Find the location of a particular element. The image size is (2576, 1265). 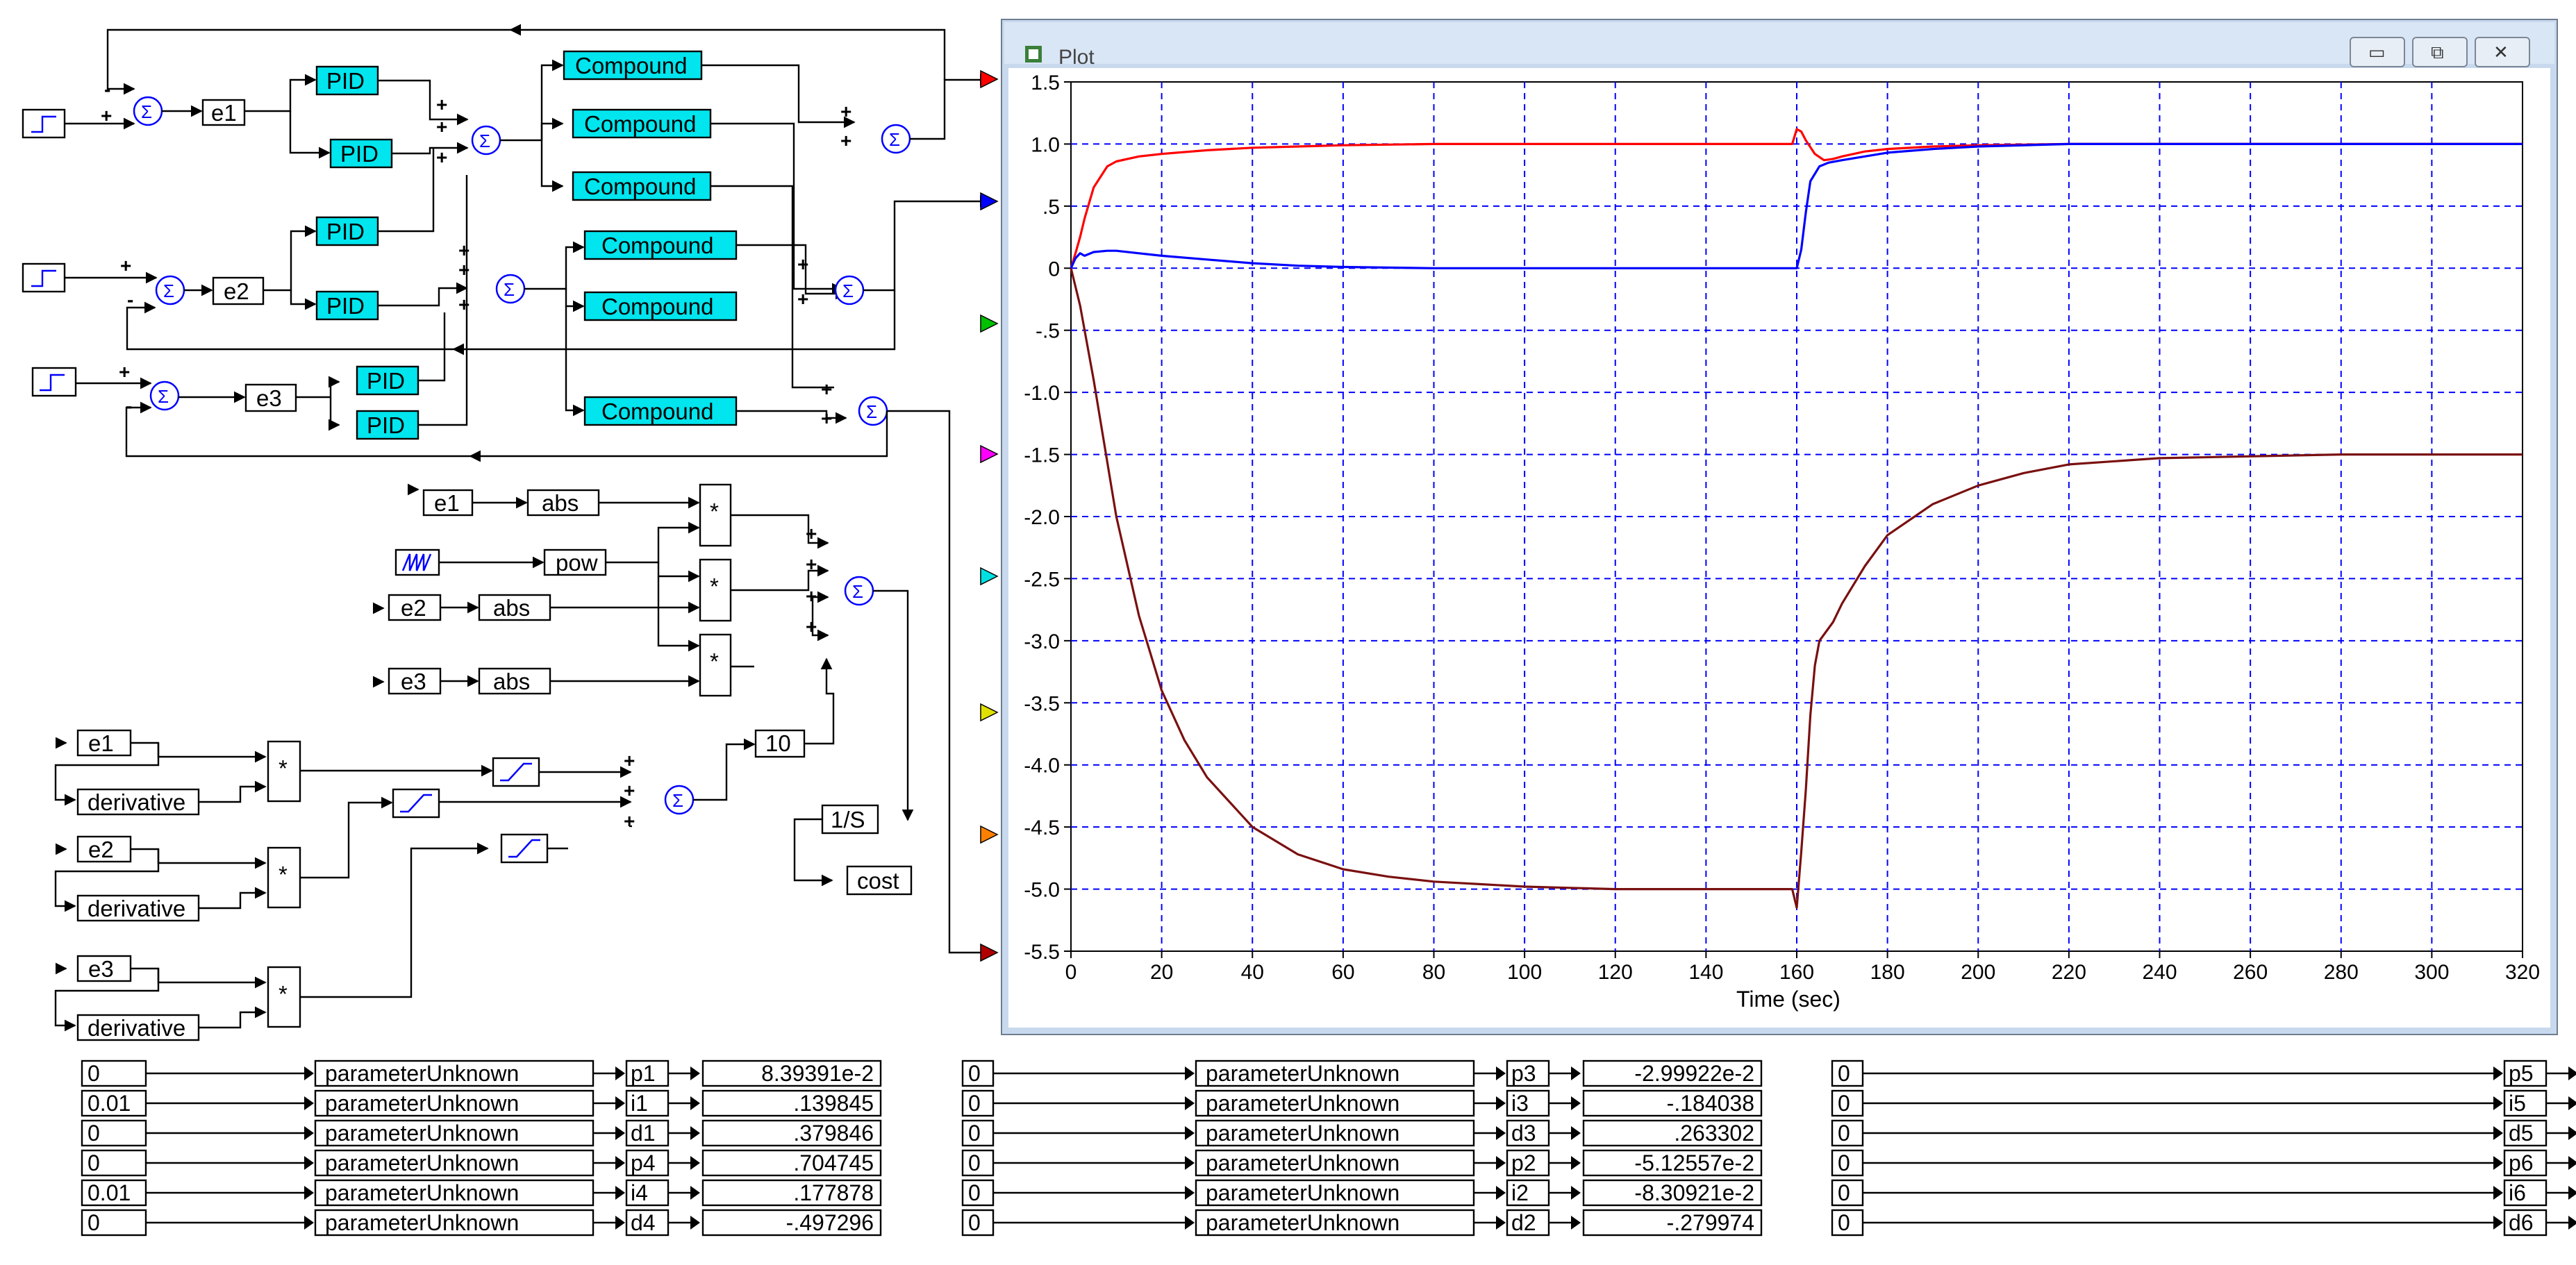

param-result-value: -.279974 is located at coordinates (1710, 1222).